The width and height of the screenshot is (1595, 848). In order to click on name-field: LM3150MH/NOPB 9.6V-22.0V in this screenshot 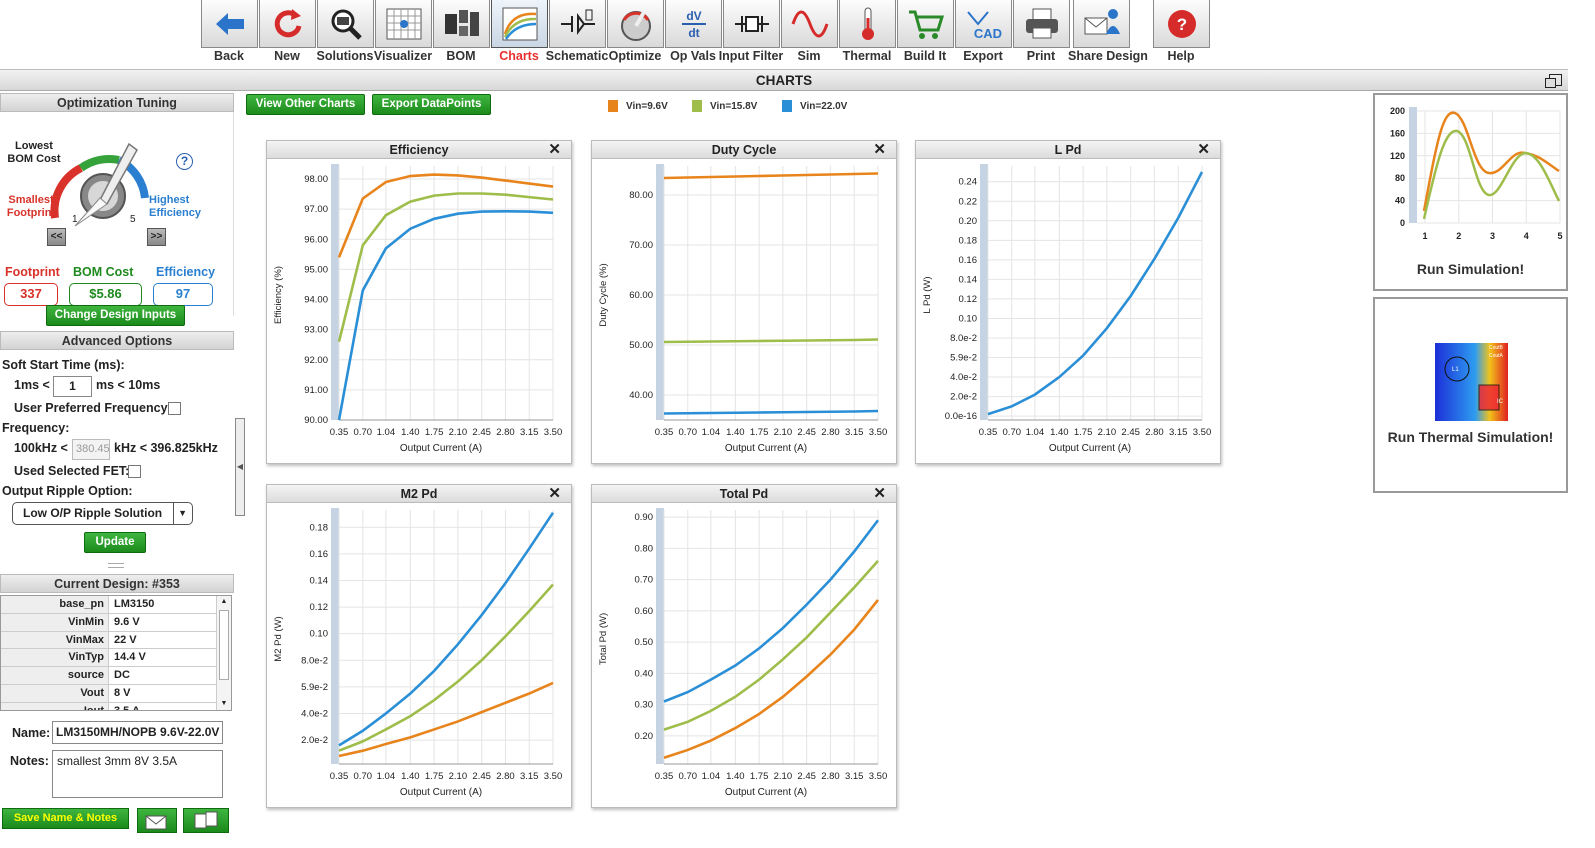, I will do `click(137, 732)`.